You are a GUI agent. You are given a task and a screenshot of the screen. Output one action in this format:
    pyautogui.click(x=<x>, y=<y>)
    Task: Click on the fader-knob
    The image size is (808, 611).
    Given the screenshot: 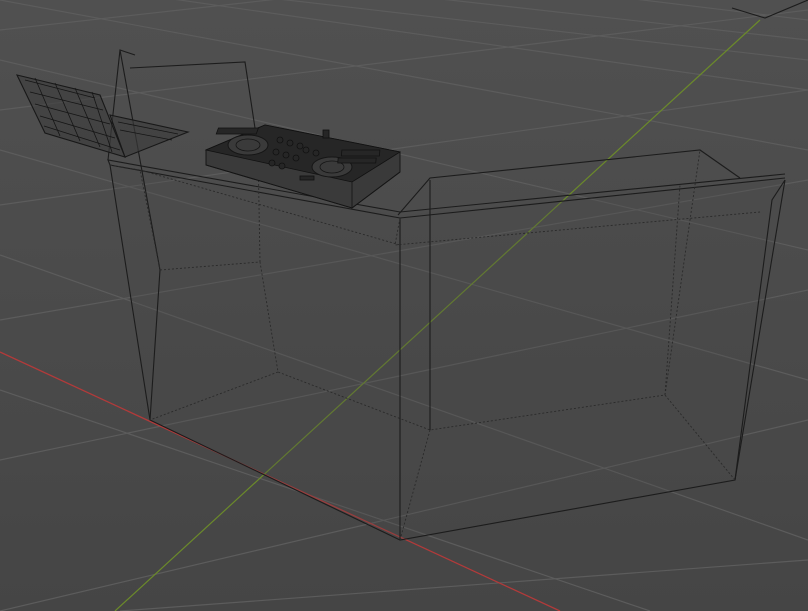 What is the action you would take?
    pyautogui.click(x=326, y=134)
    